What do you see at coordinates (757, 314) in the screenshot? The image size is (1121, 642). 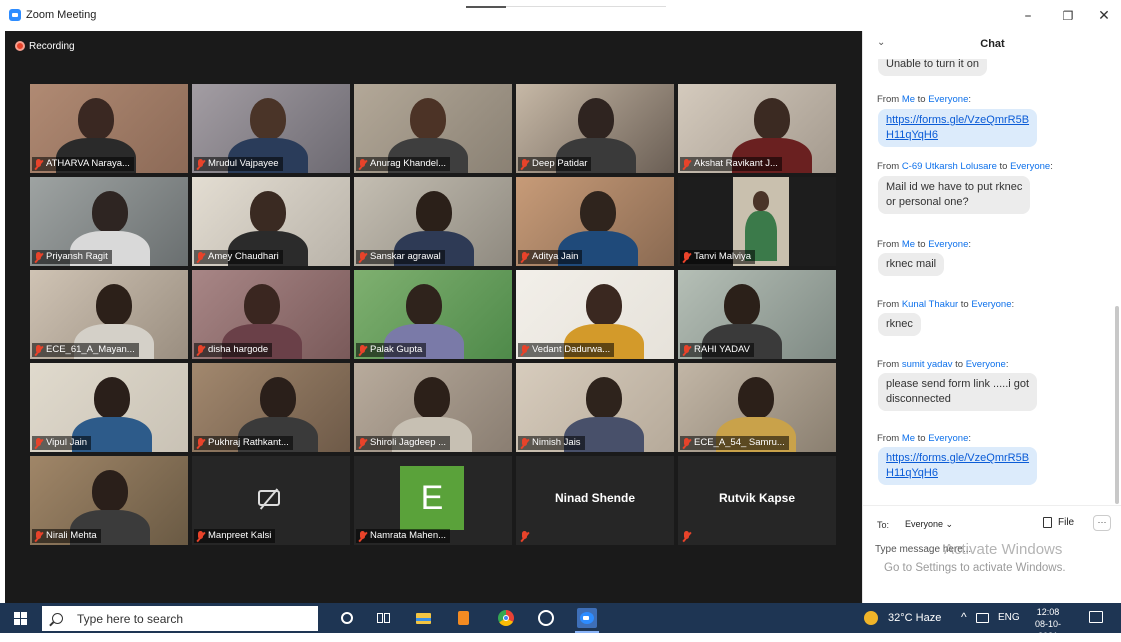 I see `participant-tile: RAHI YADAV` at bounding box center [757, 314].